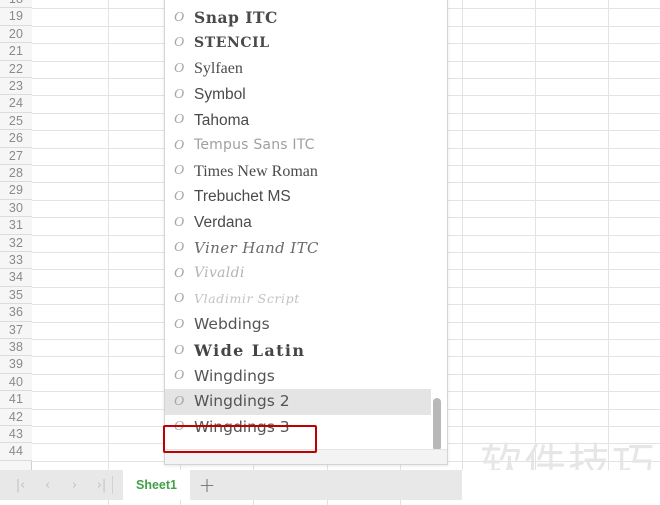 This screenshot has height=505, width=660. What do you see at coordinates (299, 18) in the screenshot?
I see `font-list-item: O Snap ITC` at bounding box center [299, 18].